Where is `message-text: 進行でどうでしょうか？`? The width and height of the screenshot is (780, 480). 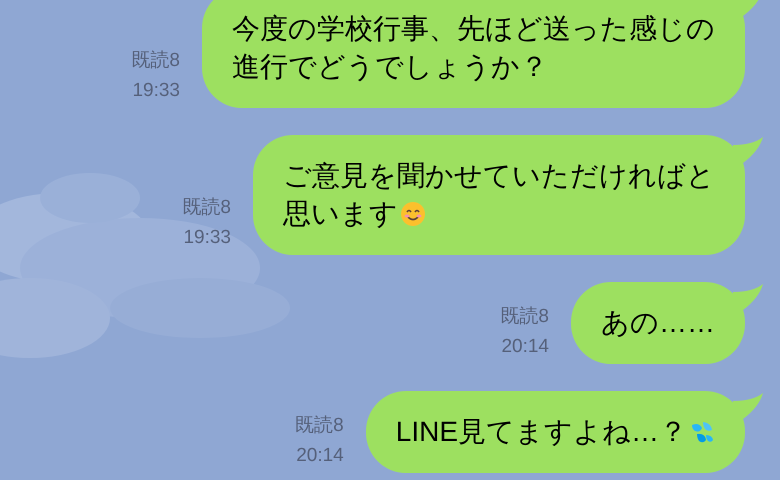
message-text: 進行でどうでしょうか？ is located at coordinates (390, 67).